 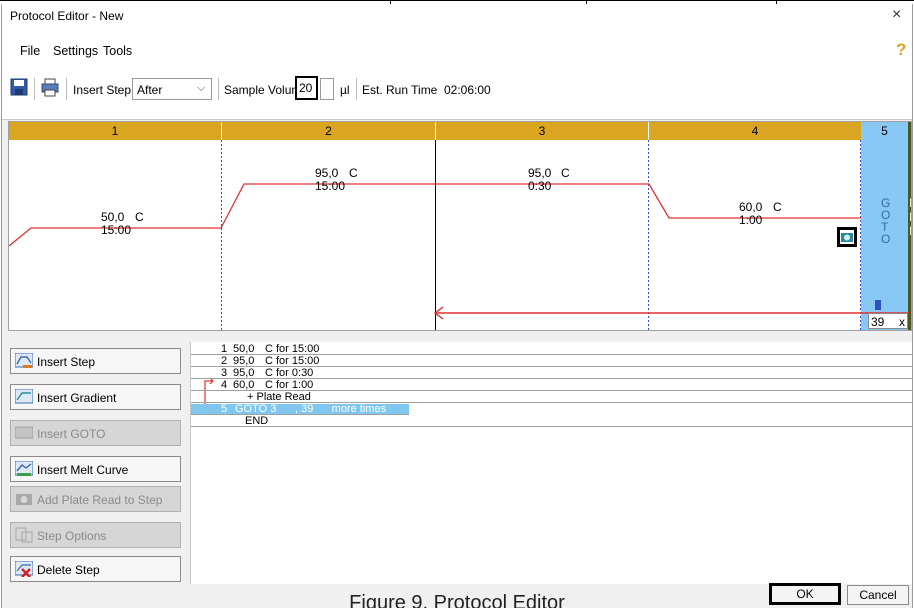 What do you see at coordinates (77, 398) in the screenshot?
I see `insert-gradient-label: Insert Gradient` at bounding box center [77, 398].